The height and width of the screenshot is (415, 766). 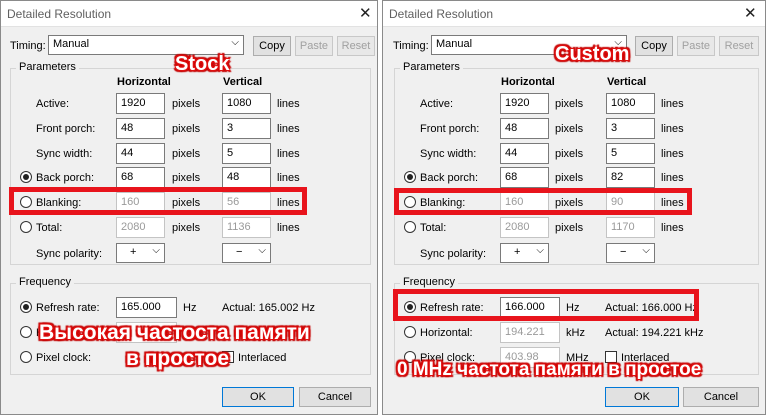 What do you see at coordinates (243, 82) in the screenshot?
I see `left-vertical-header: Vertical` at bounding box center [243, 82].